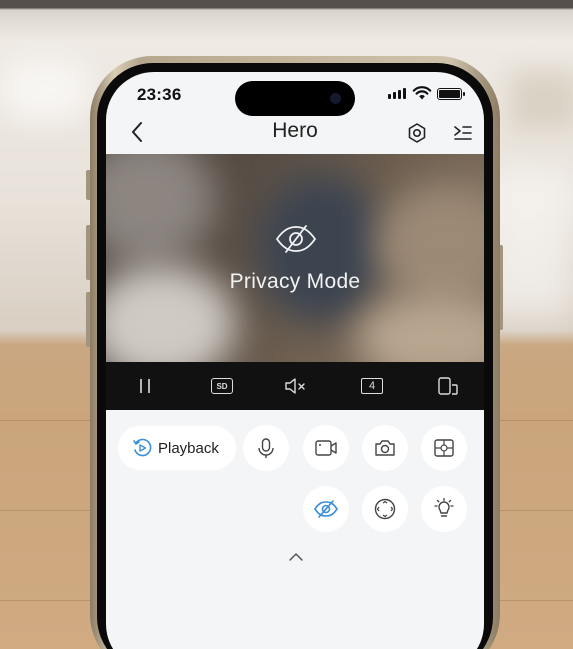 The width and height of the screenshot is (573, 649). I want to click on background-light, so click(45, 90).